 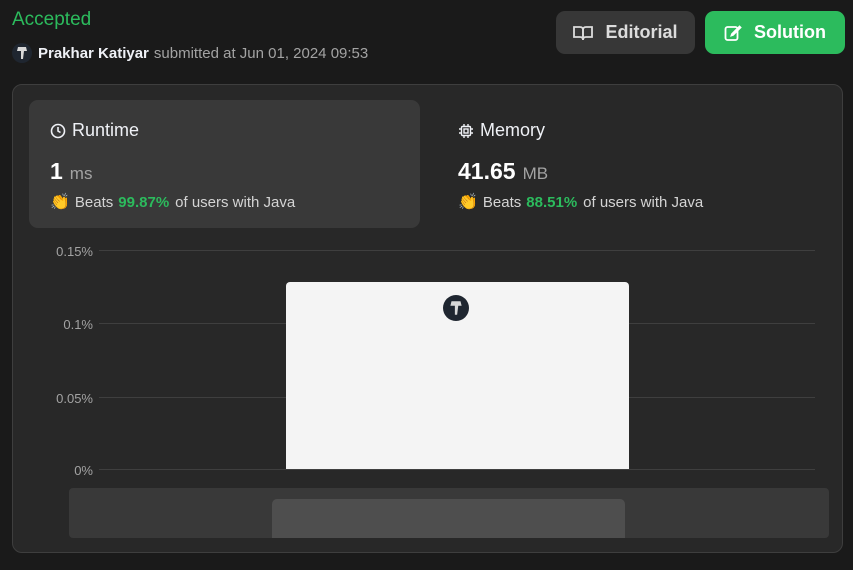 I want to click on runtime-header: Runtime, so click(x=224, y=130).